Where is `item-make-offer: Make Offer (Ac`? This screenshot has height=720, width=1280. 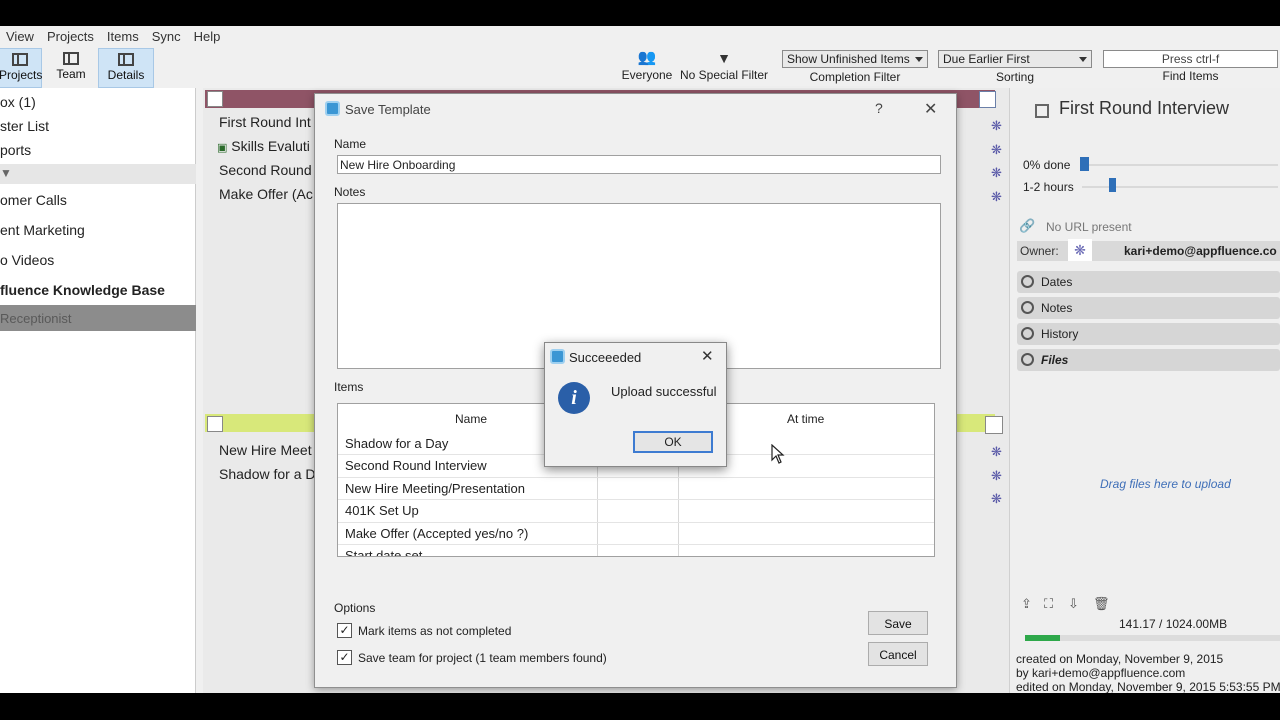
item-make-offer: Make Offer (Ac is located at coordinates (266, 194).